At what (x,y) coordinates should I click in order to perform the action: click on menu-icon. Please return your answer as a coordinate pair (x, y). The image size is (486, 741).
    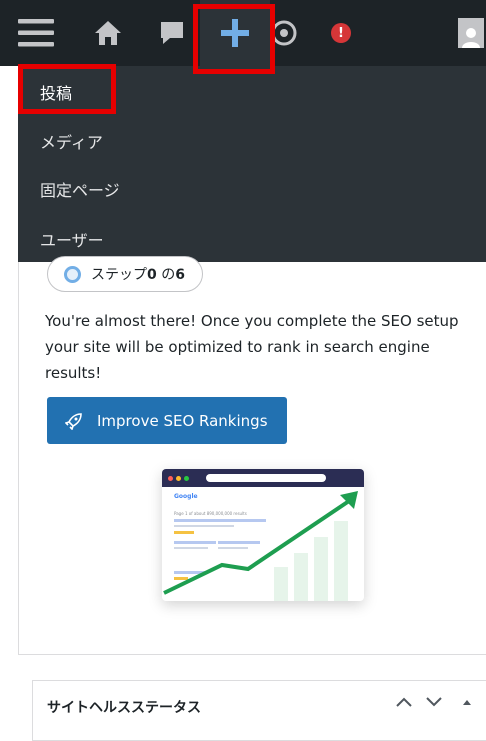
    Looking at the image, I should click on (36, 33).